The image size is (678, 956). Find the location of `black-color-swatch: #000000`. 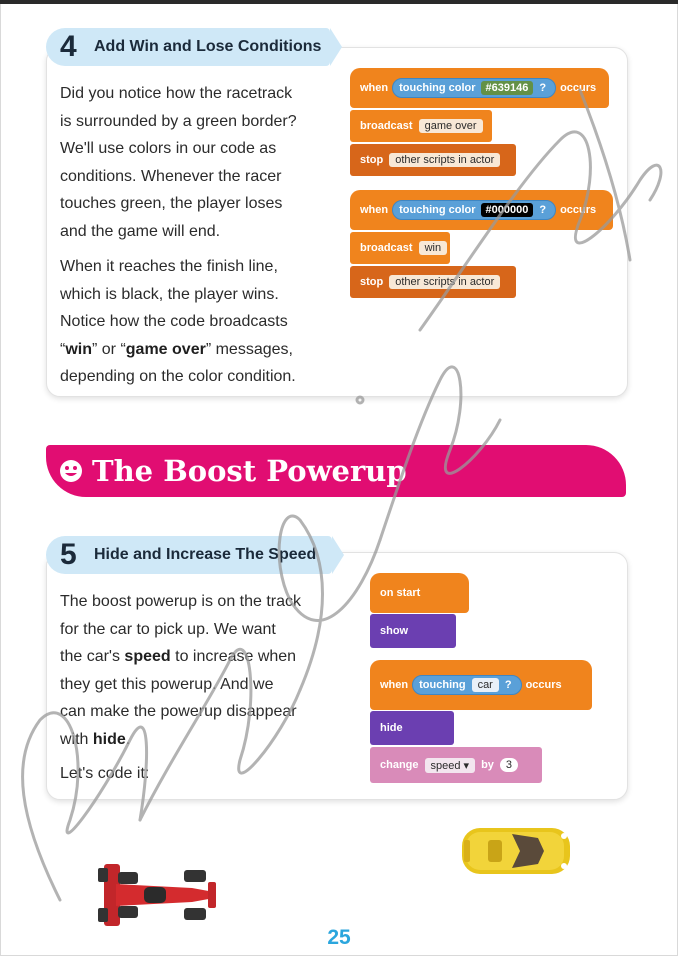

black-color-swatch: #000000 is located at coordinates (507, 210).